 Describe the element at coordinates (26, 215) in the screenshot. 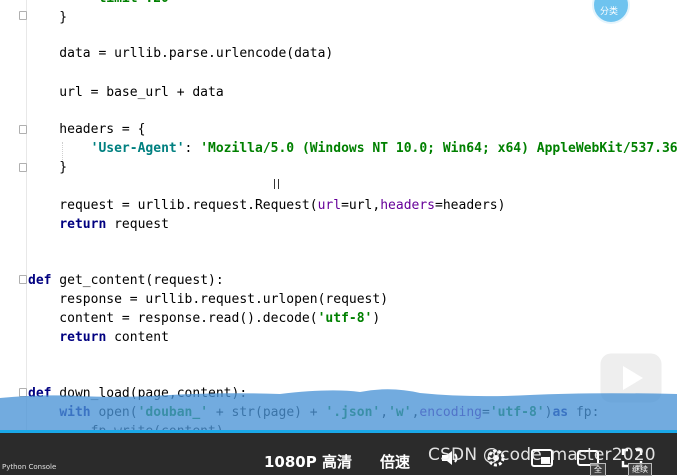

I see `gutter-separator` at that location.